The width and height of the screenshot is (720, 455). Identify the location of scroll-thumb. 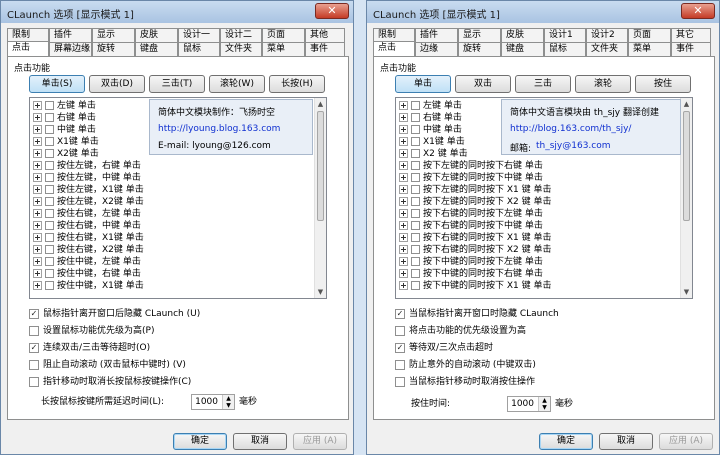
(686, 166).